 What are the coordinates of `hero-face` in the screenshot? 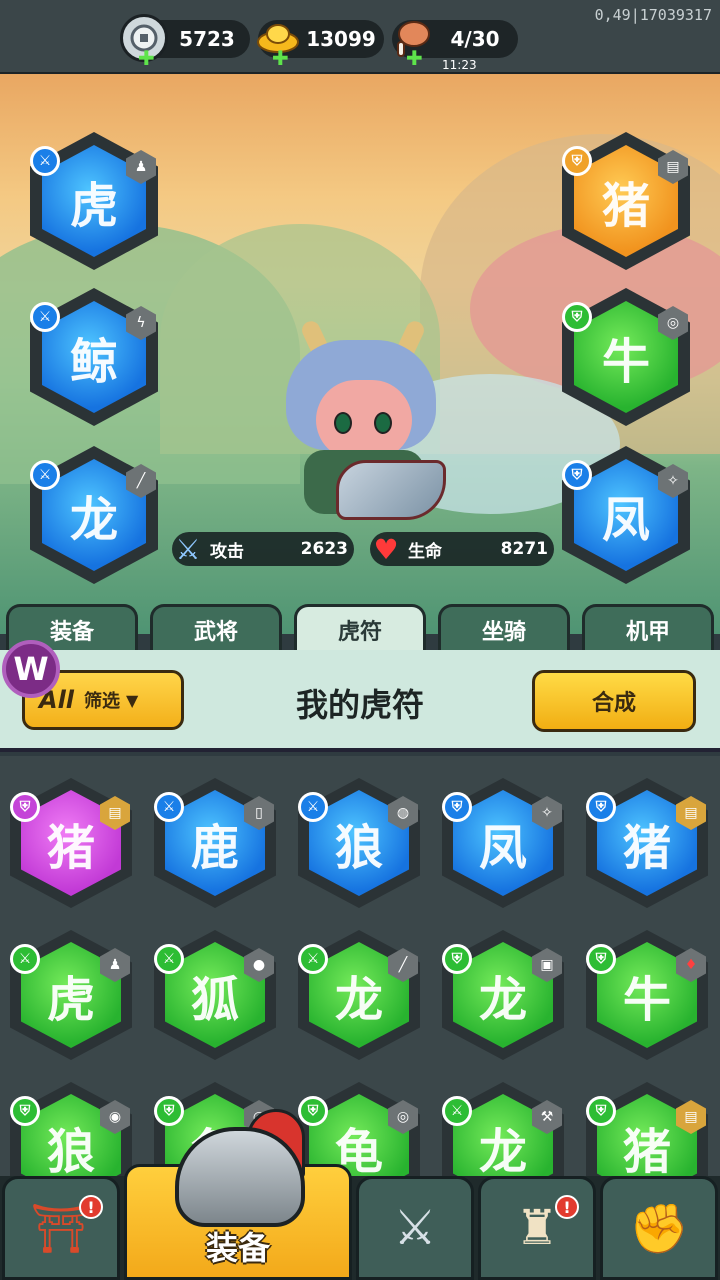 It's located at (364, 420).